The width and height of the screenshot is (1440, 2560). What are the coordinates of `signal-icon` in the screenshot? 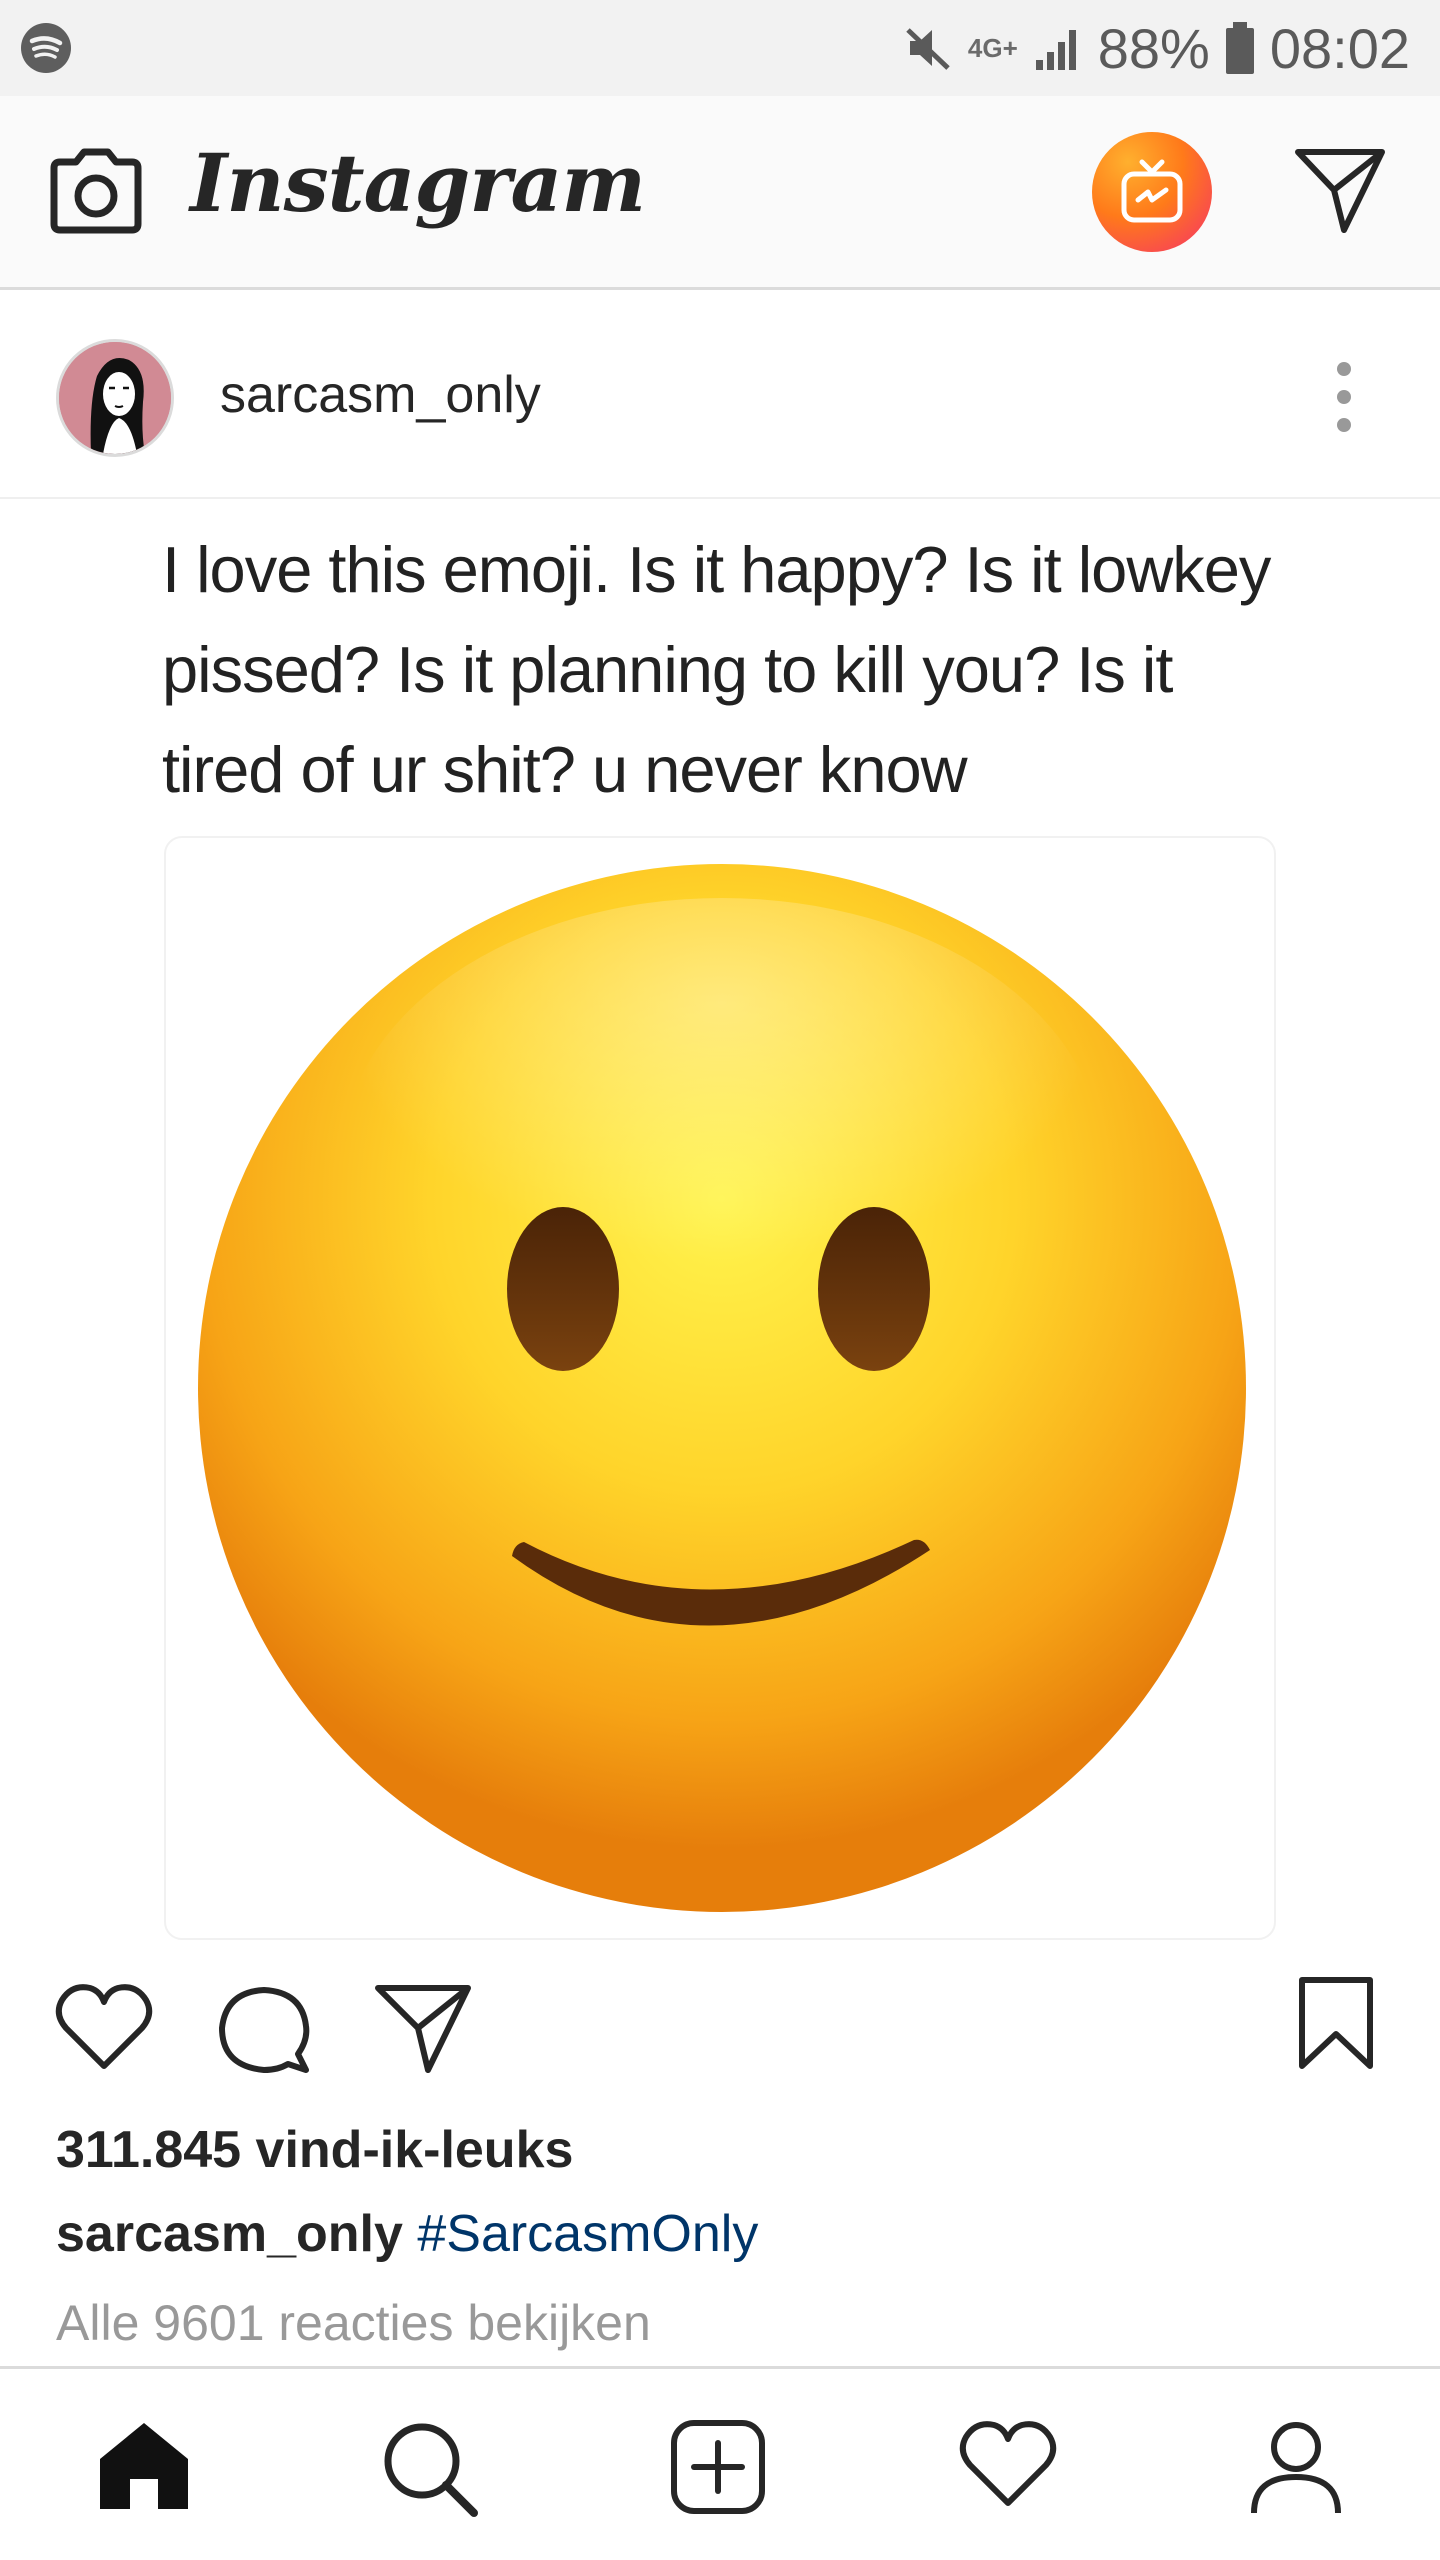 It's located at (1055, 50).